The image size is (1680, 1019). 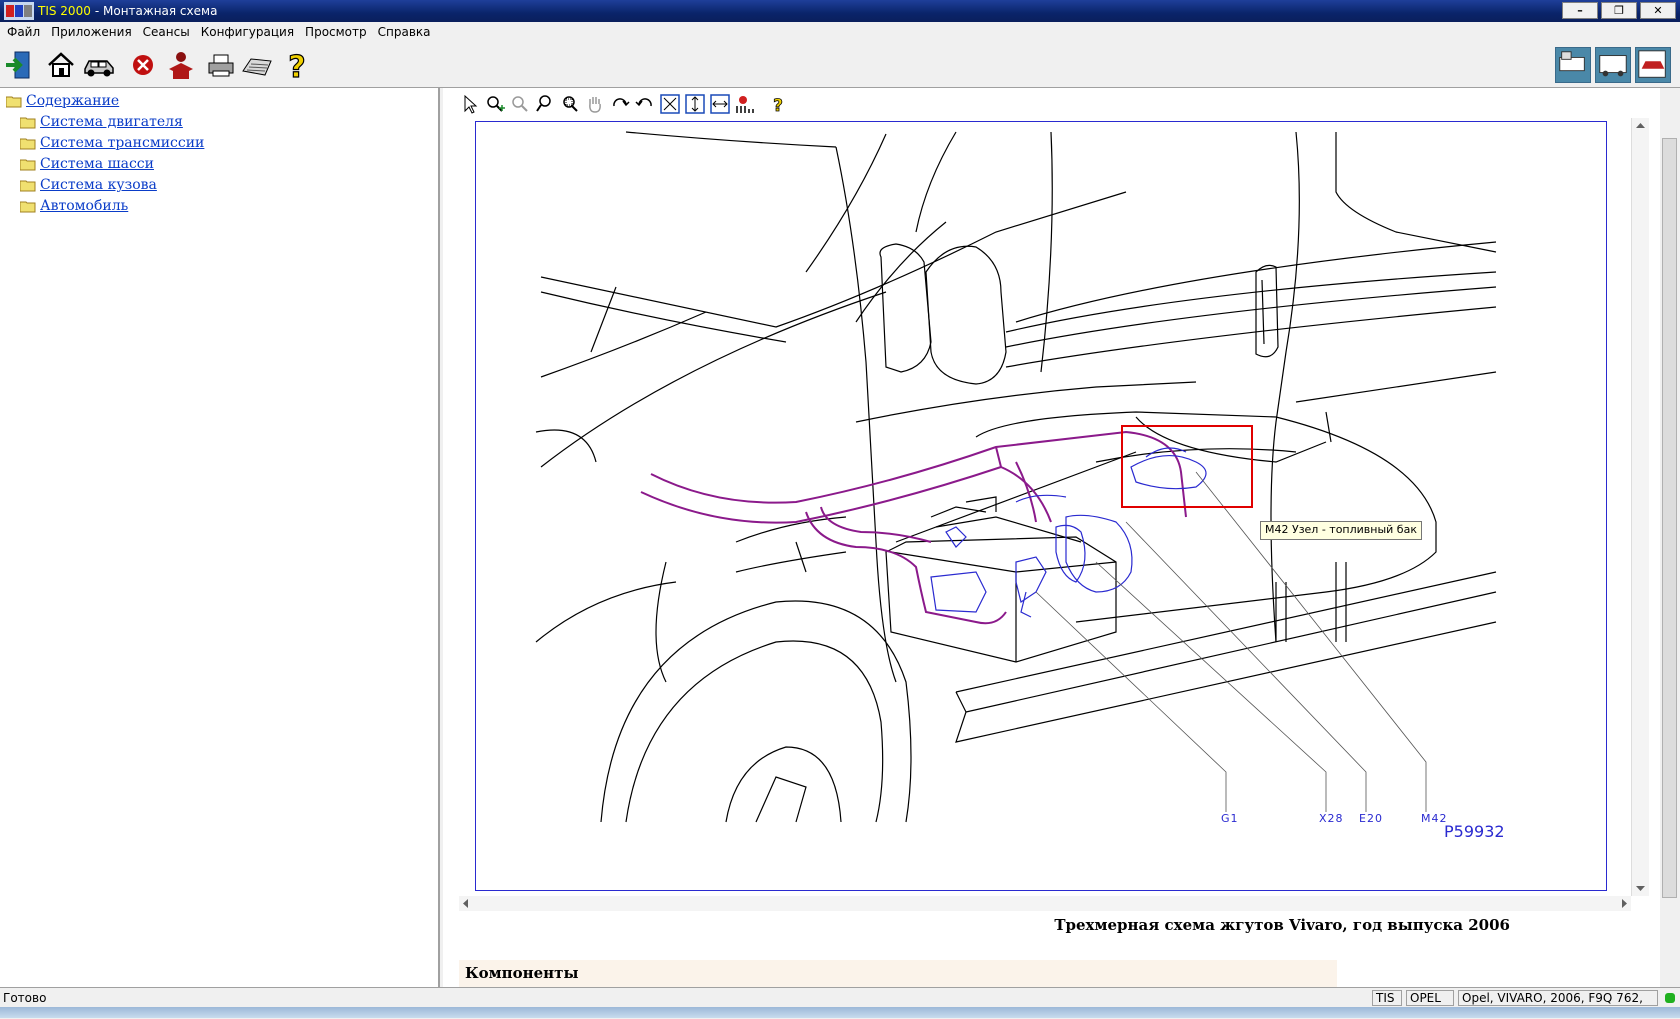 I want to click on hand-icon, so click(x=595, y=105).